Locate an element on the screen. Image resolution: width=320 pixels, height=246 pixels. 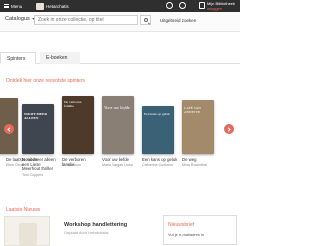
library-icon is located at coordinates (202, 5).